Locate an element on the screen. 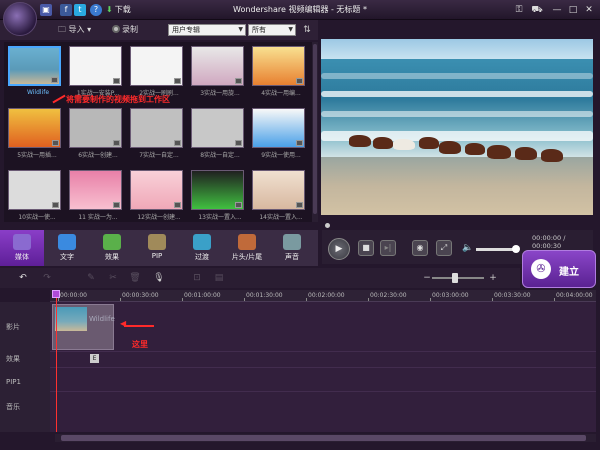  effects-track is located at coordinates (323, 360).